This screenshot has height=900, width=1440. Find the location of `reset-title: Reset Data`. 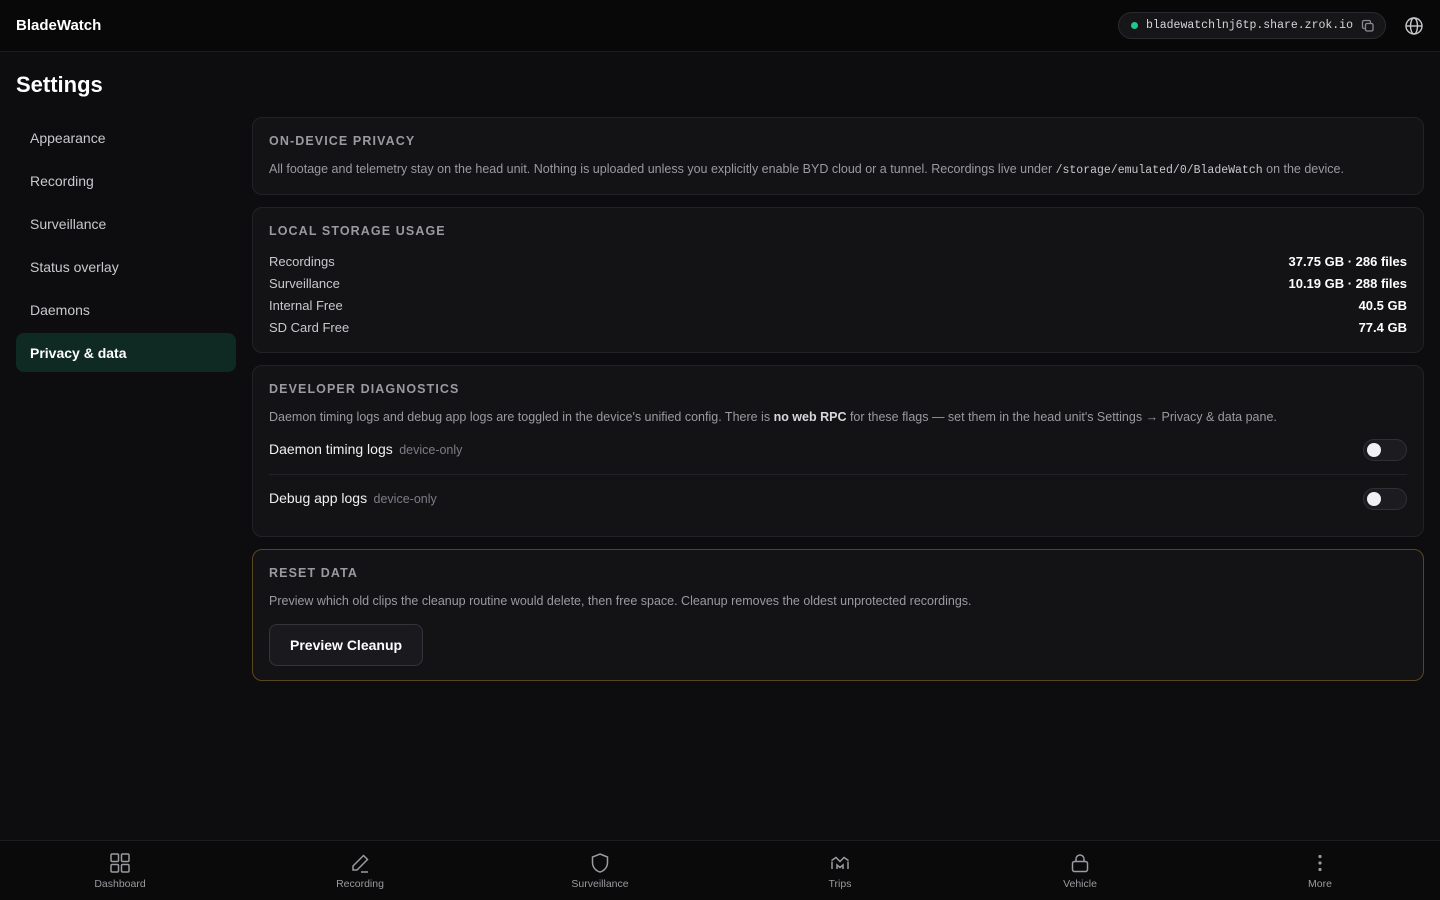

reset-title: Reset Data is located at coordinates (314, 573).